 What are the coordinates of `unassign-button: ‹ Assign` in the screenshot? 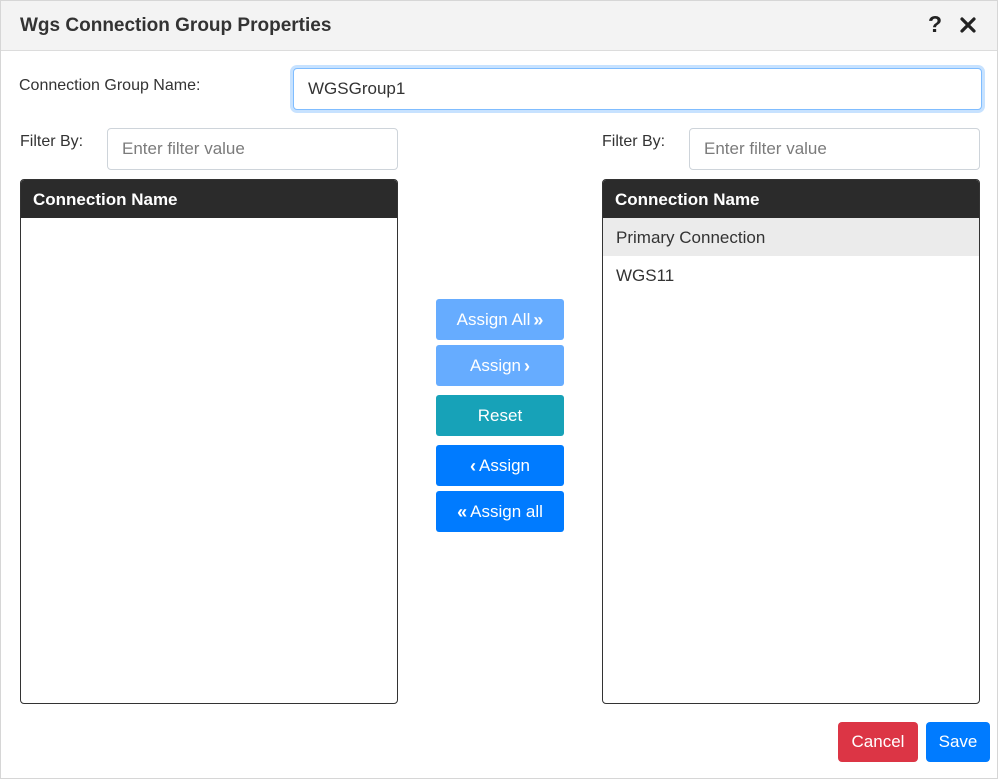 It's located at (500, 465).